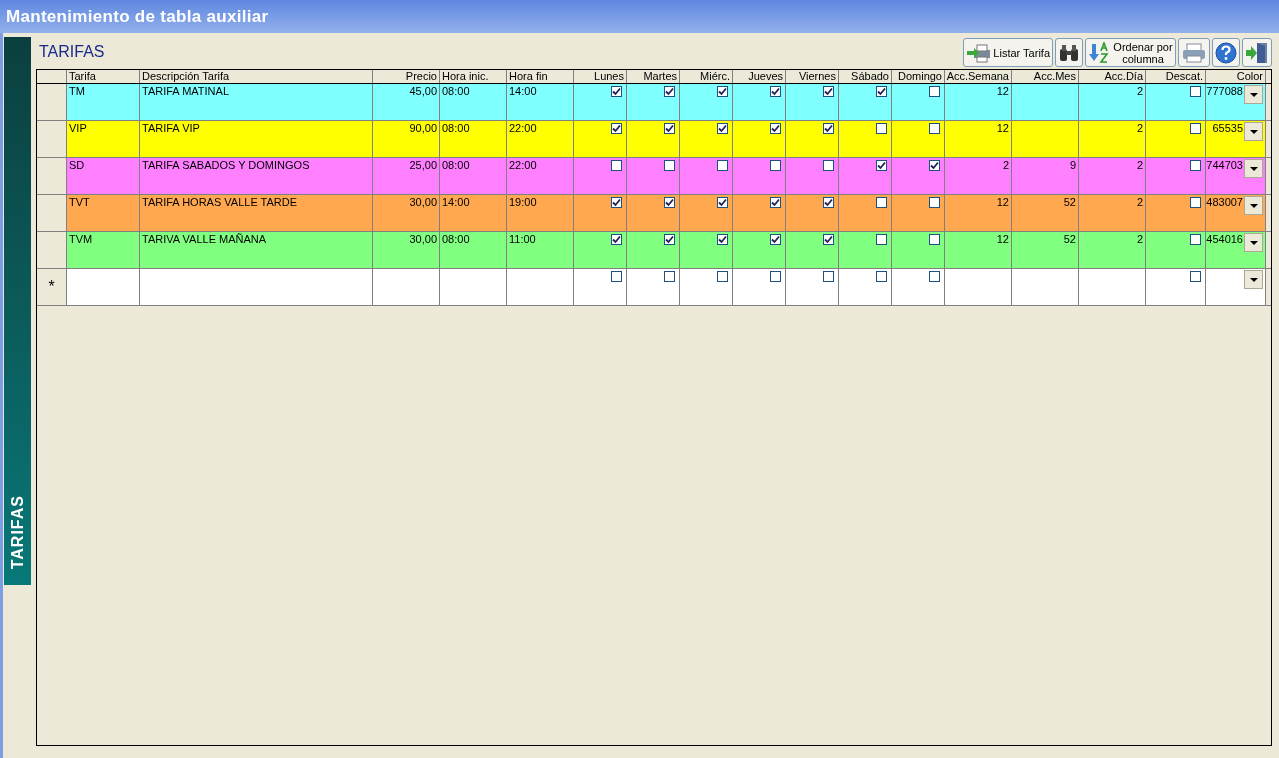 The width and height of the screenshot is (1279, 758). I want to click on column-header: Hora inic., so click(473, 76).